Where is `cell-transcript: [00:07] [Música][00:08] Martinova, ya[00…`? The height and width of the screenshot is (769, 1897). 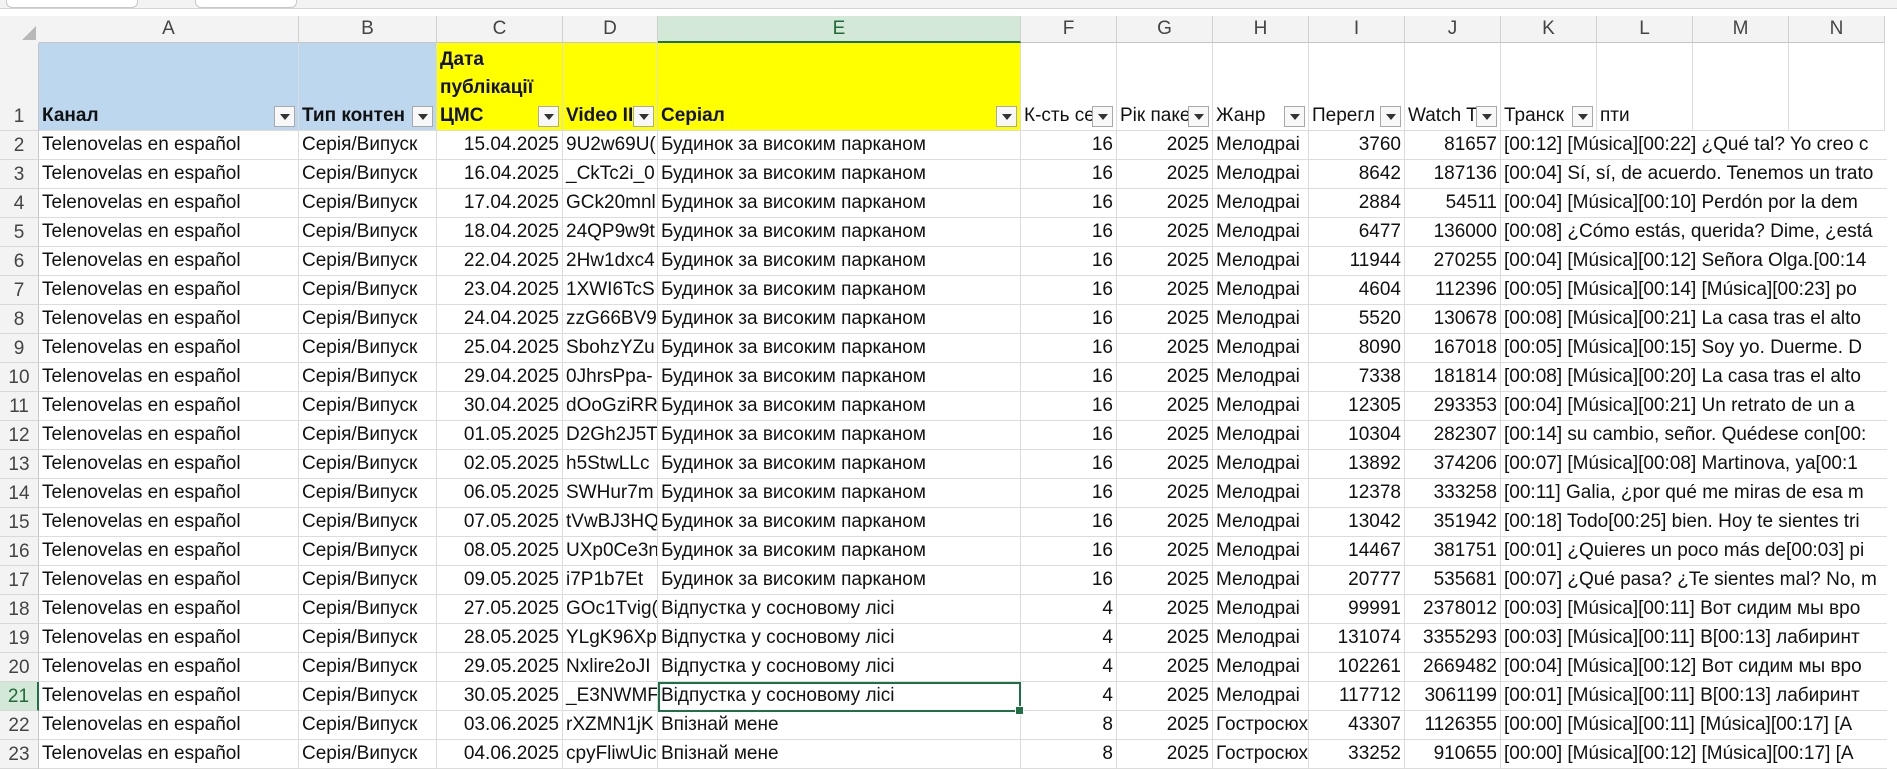 cell-transcript: [00:07] [Música][00:08] Martinova, ya[00… is located at coordinates (1694, 464).